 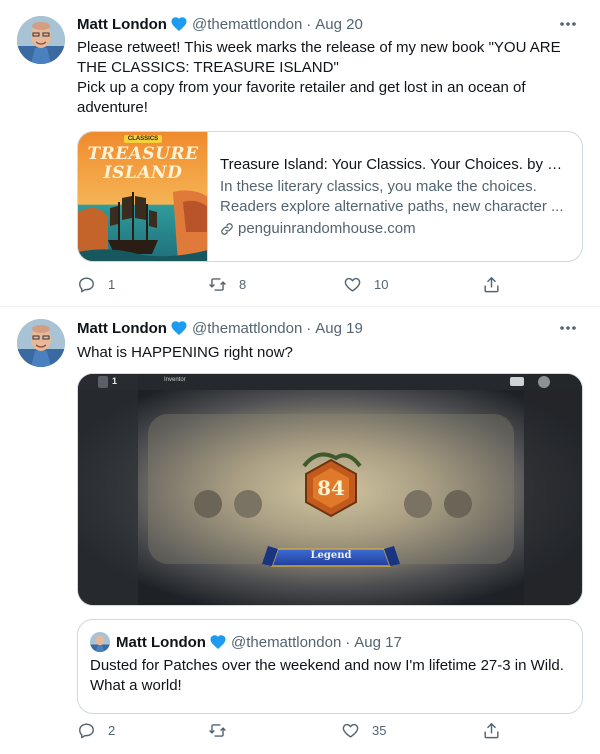 I want to click on quoted-author-handle: @themattlondon, so click(x=286, y=642).